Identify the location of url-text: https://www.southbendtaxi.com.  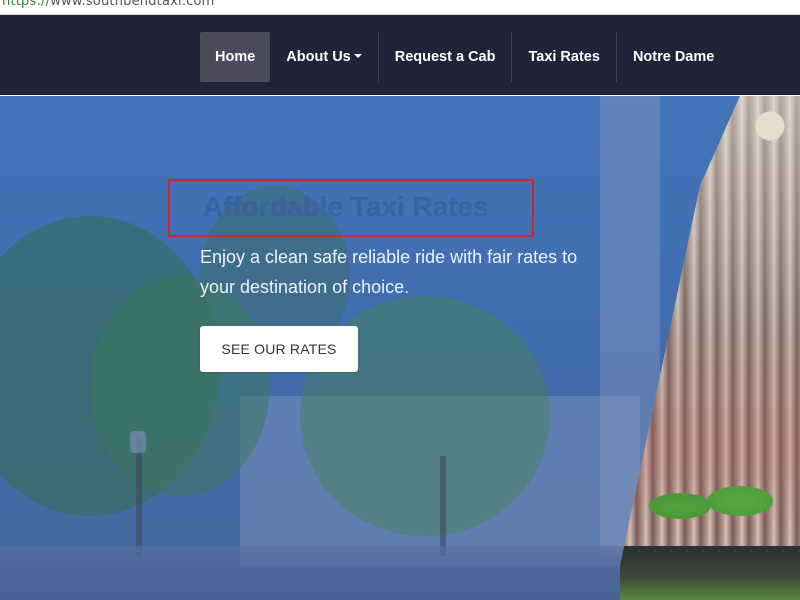
(108, 4).